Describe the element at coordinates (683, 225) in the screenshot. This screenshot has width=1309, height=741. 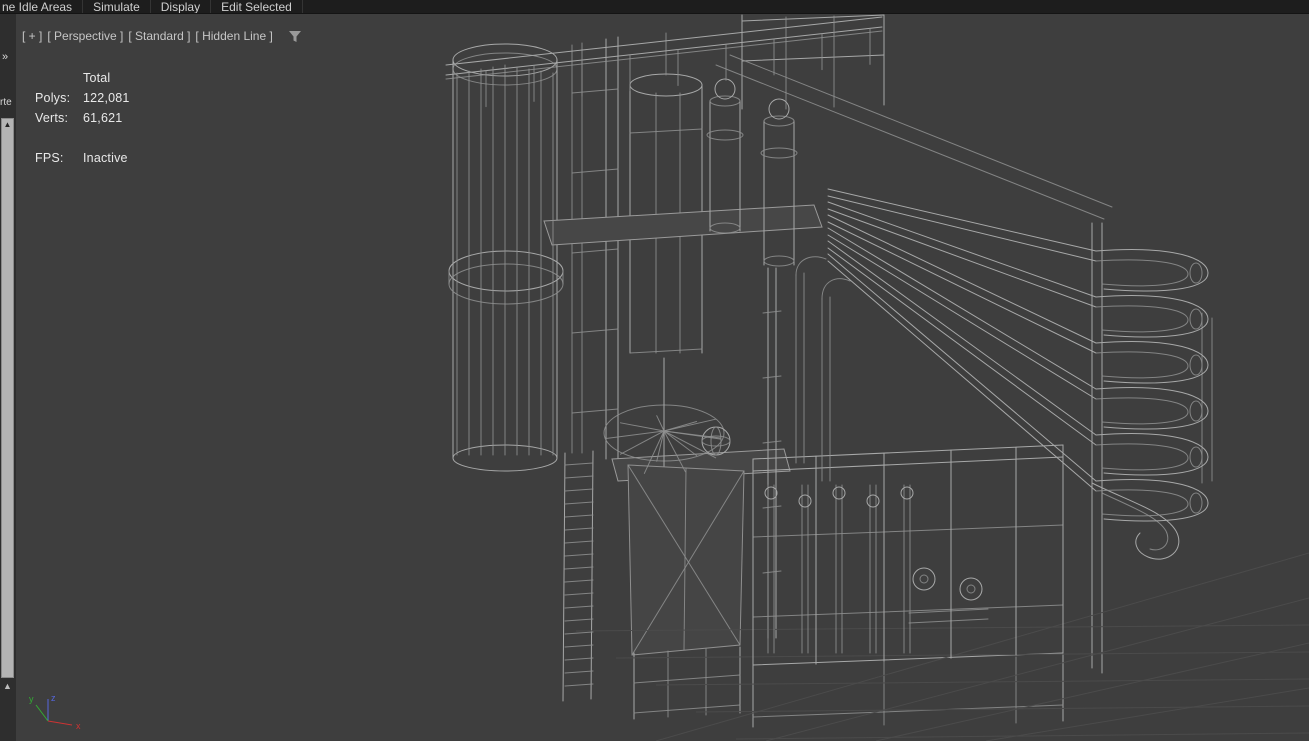
I see `upper-platform` at that location.